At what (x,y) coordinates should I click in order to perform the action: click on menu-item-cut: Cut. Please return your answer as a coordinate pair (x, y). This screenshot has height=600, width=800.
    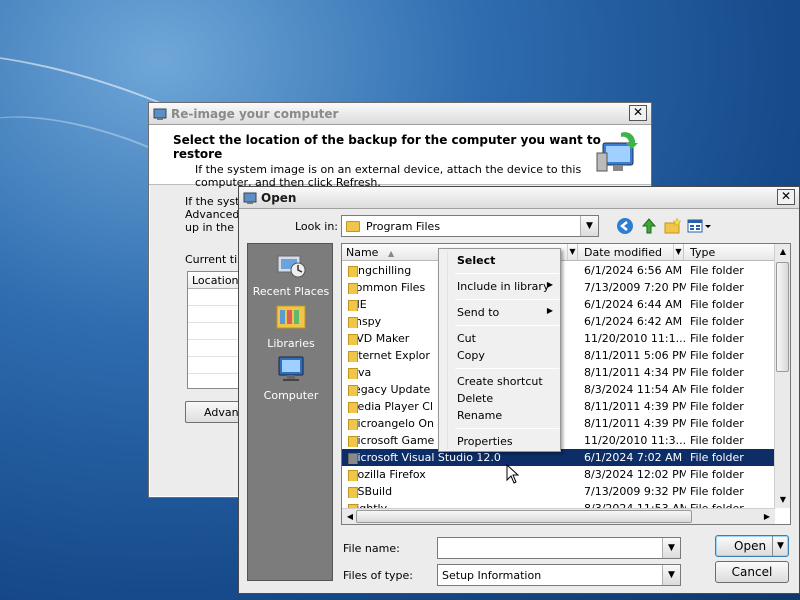
    Looking at the image, I should click on (507, 340).